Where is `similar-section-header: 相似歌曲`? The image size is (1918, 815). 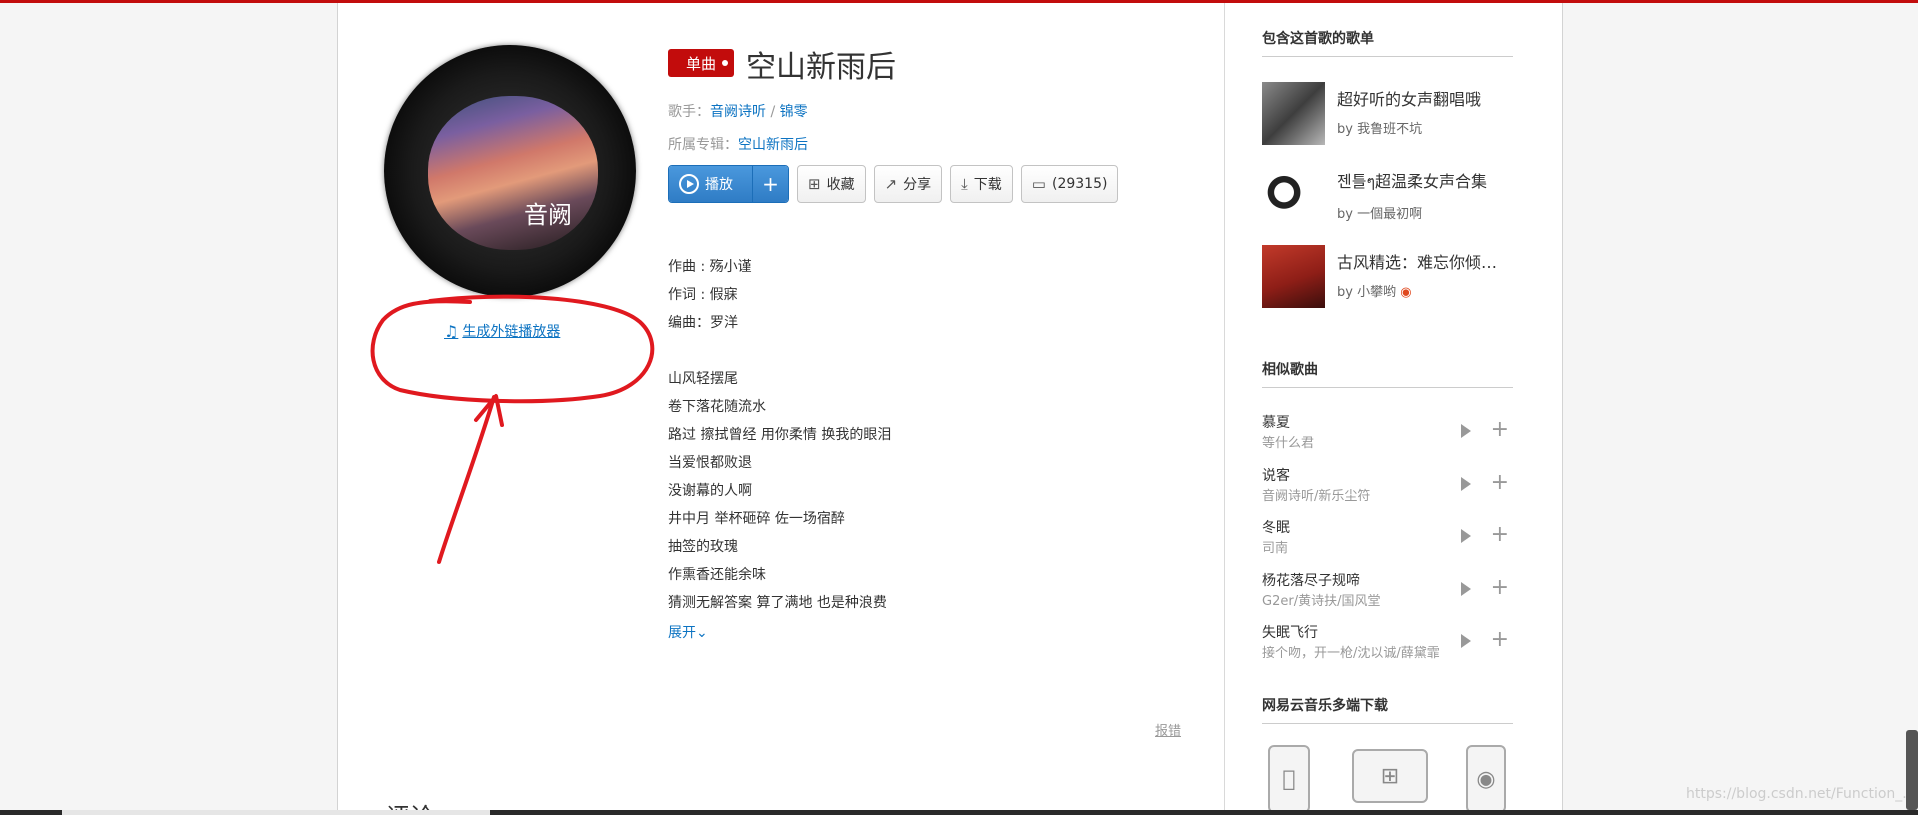 similar-section-header: 相似歌曲 is located at coordinates (1387, 373).